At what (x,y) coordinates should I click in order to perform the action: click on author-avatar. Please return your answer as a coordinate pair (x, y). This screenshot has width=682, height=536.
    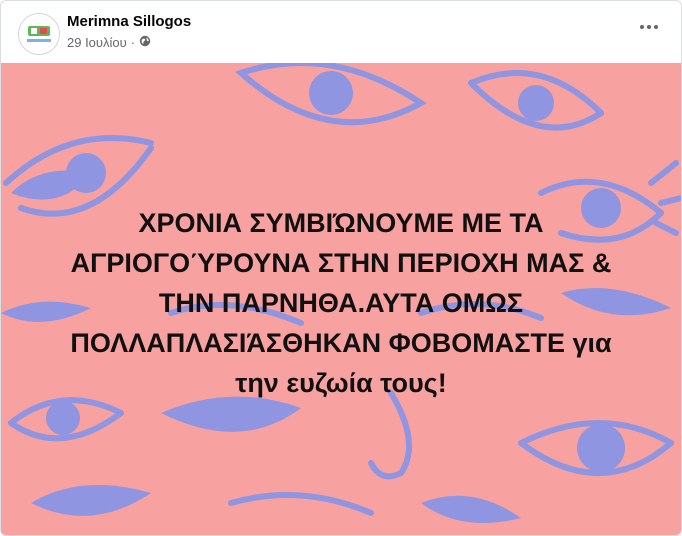
    Looking at the image, I should click on (39, 34).